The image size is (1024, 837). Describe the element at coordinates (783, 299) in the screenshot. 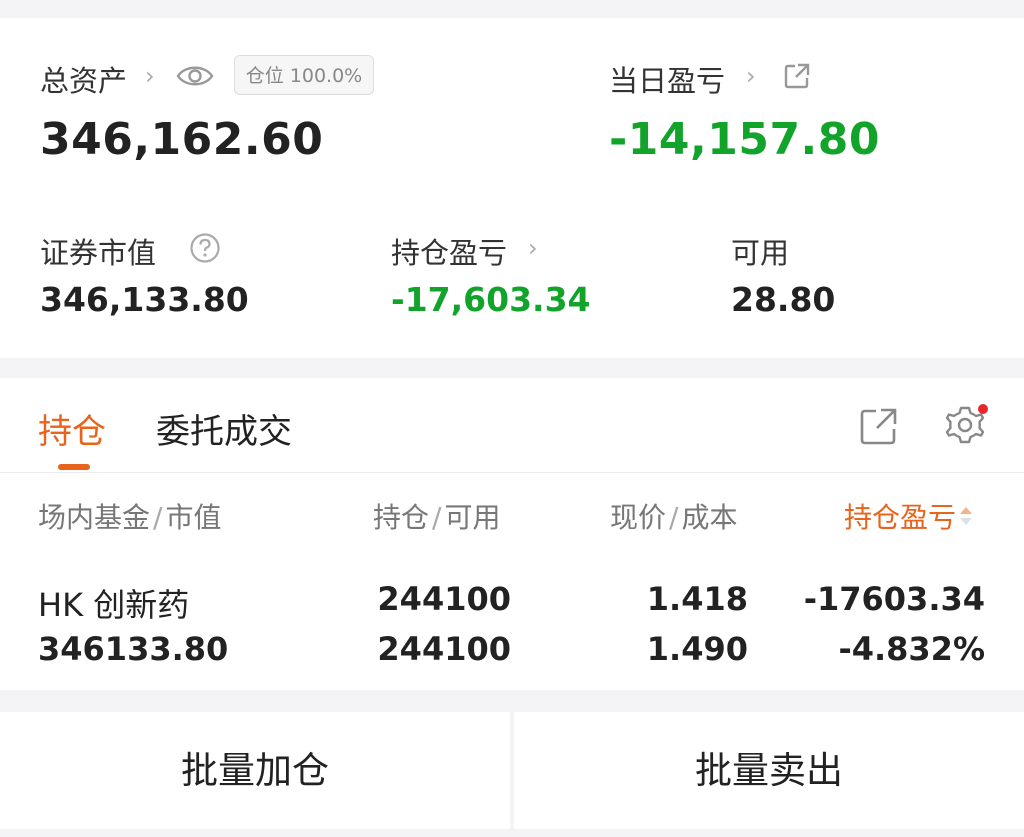

I see `available-value: 28.80` at that location.